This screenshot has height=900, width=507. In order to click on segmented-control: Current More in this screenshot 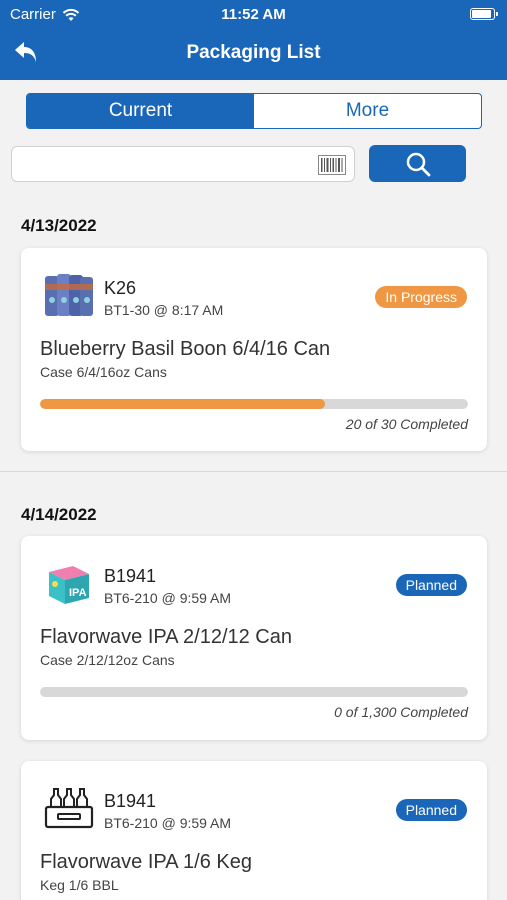, I will do `click(254, 111)`.